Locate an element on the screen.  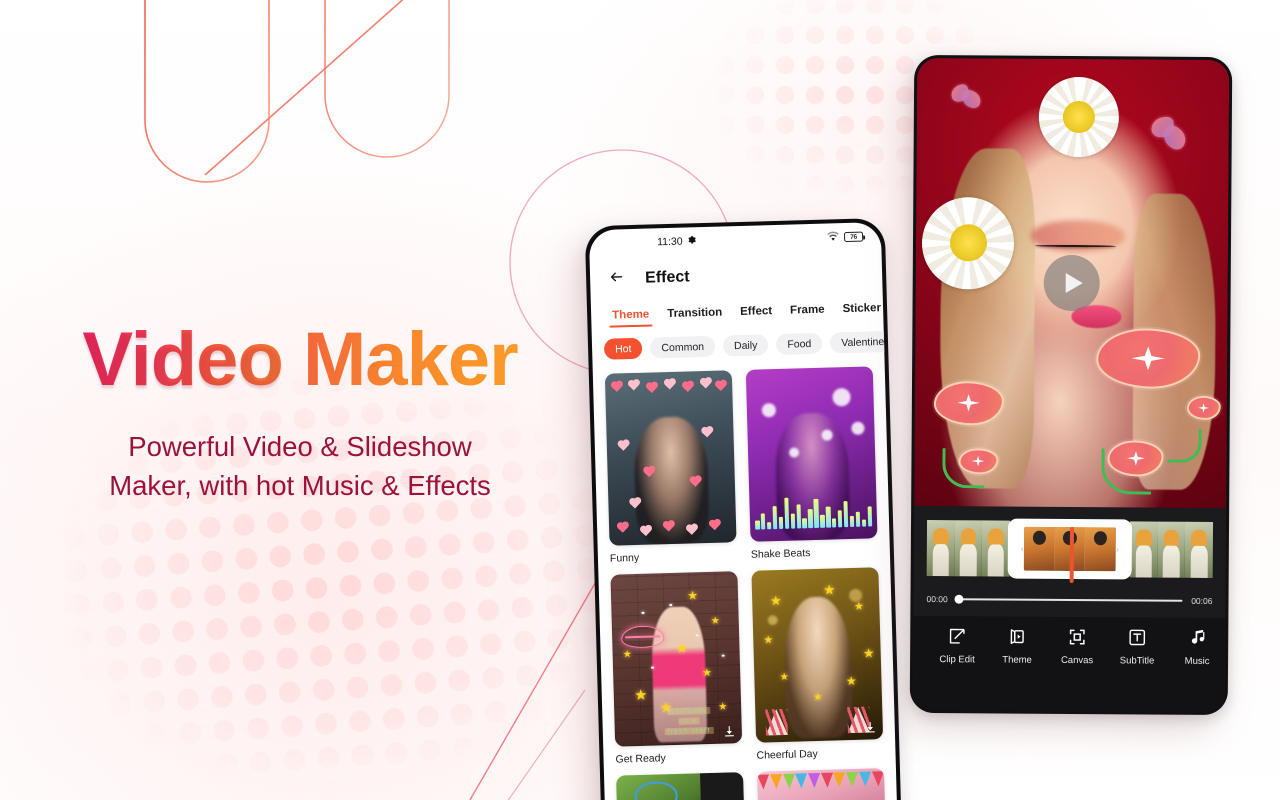
title-word-video: Video is located at coordinates (183, 359).